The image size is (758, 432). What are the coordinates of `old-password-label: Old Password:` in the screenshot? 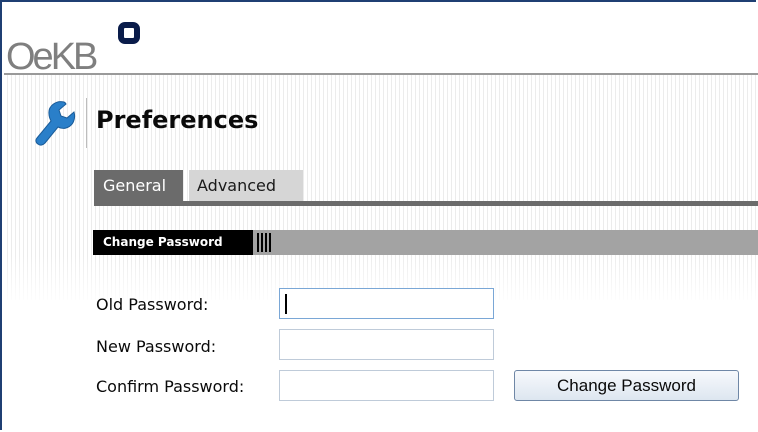 It's located at (152, 304).